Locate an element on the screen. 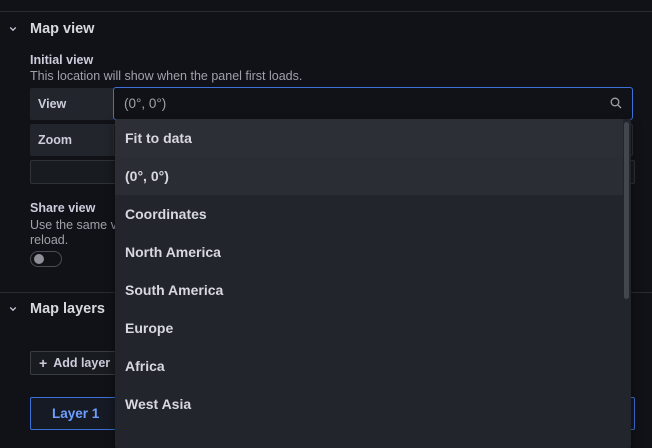 Image resolution: width=652 pixels, height=448 pixels. dropdown-option: Fit to data is located at coordinates (369, 138).